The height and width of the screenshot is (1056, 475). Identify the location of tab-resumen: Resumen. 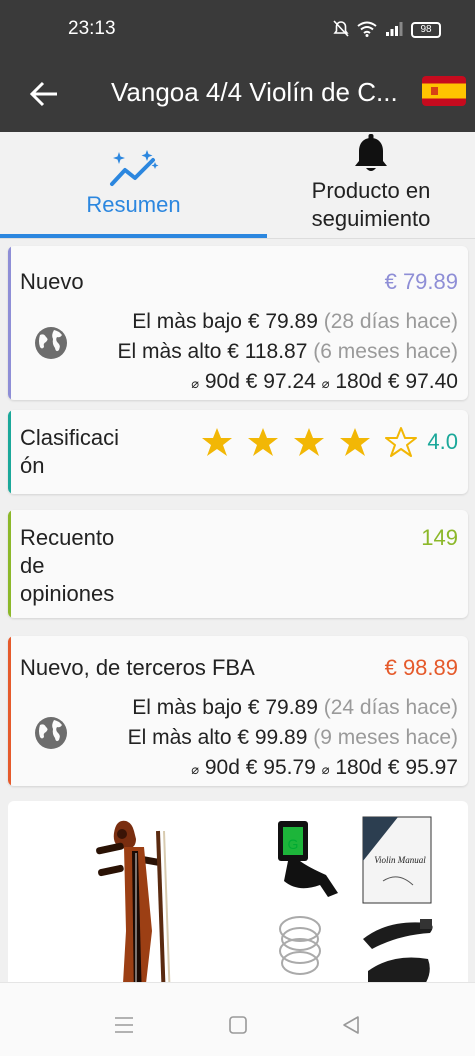
(133, 185).